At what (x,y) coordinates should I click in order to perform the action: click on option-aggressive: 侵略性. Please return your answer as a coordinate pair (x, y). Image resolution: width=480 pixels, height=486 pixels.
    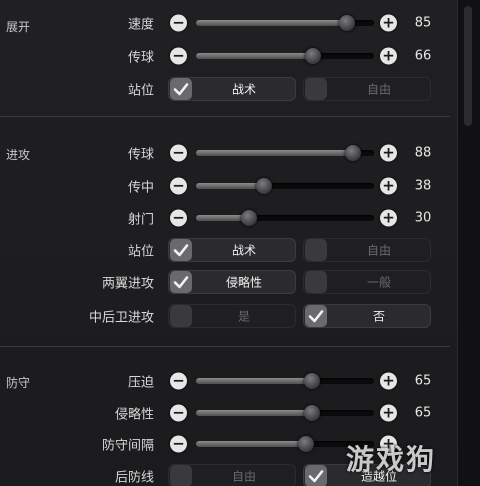
    Looking at the image, I should click on (232, 282).